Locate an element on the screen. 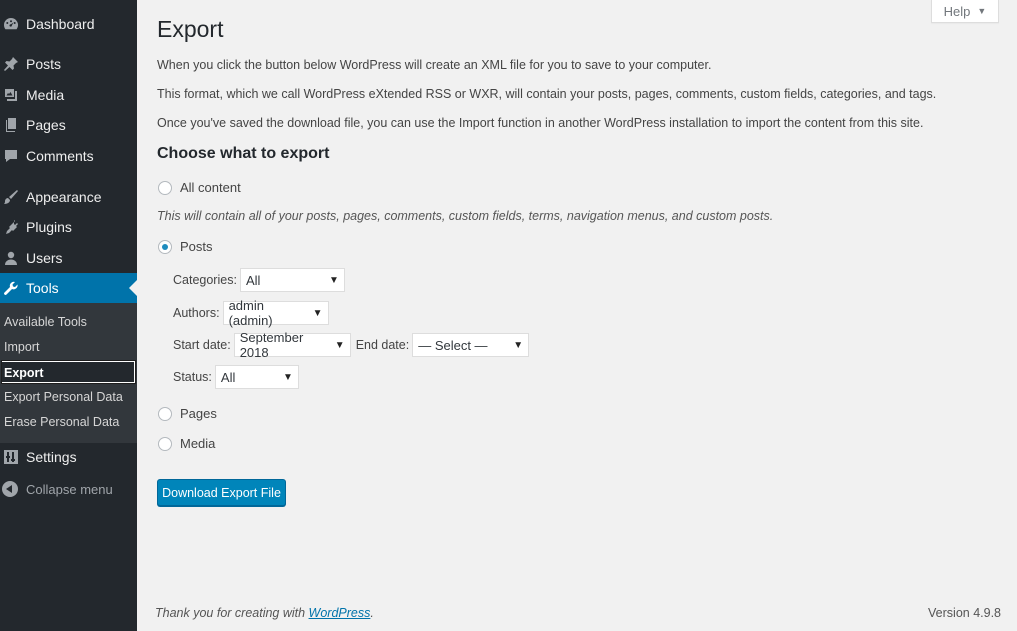  sidebar-item-pages: Pages is located at coordinates (68, 125).